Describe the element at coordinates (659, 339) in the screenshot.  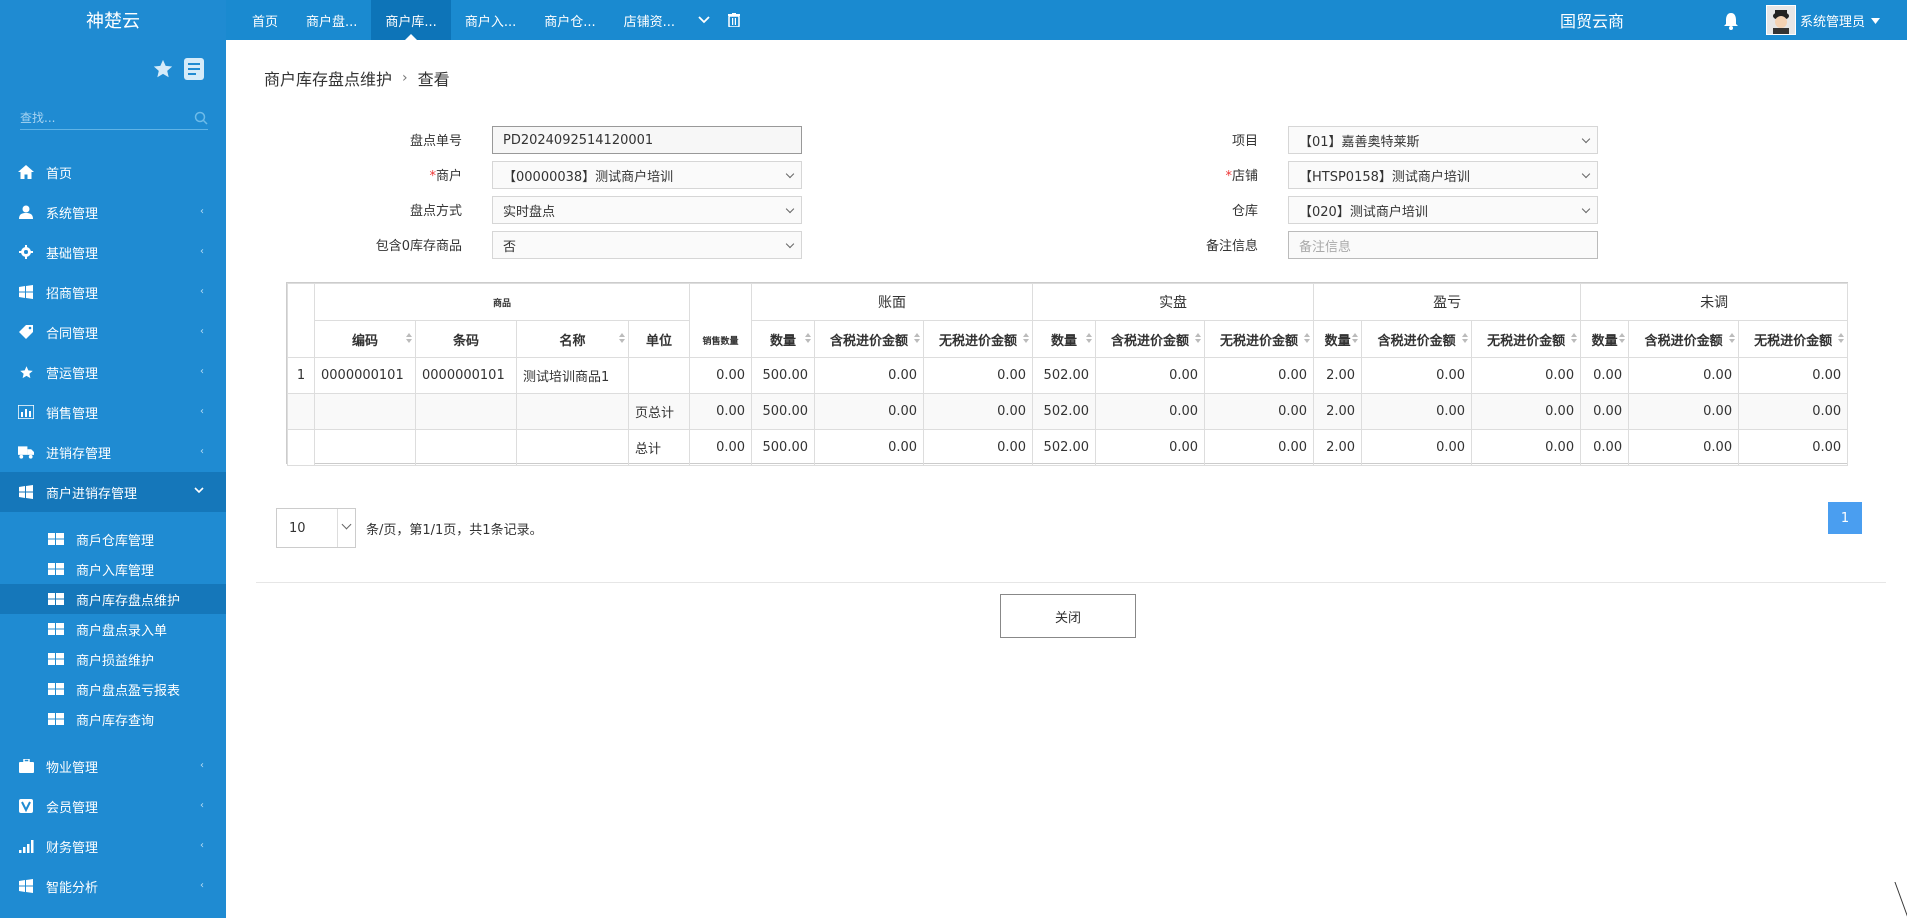
I see `col-header-unit: 单位` at that location.